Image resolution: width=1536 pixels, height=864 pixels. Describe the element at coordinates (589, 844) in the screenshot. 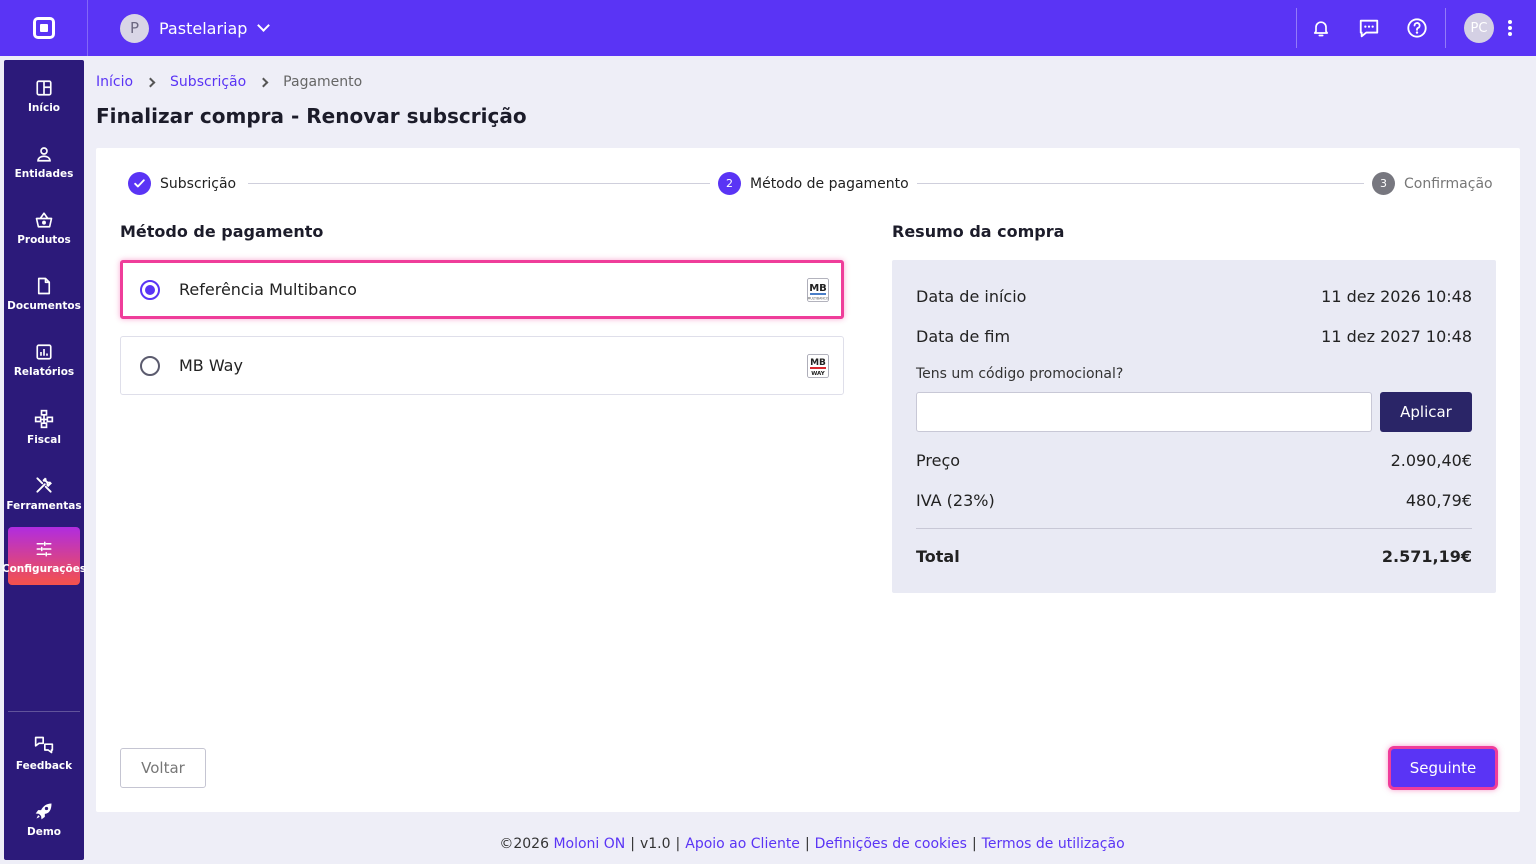

I see `footer-link-brand: Moloni ON` at that location.